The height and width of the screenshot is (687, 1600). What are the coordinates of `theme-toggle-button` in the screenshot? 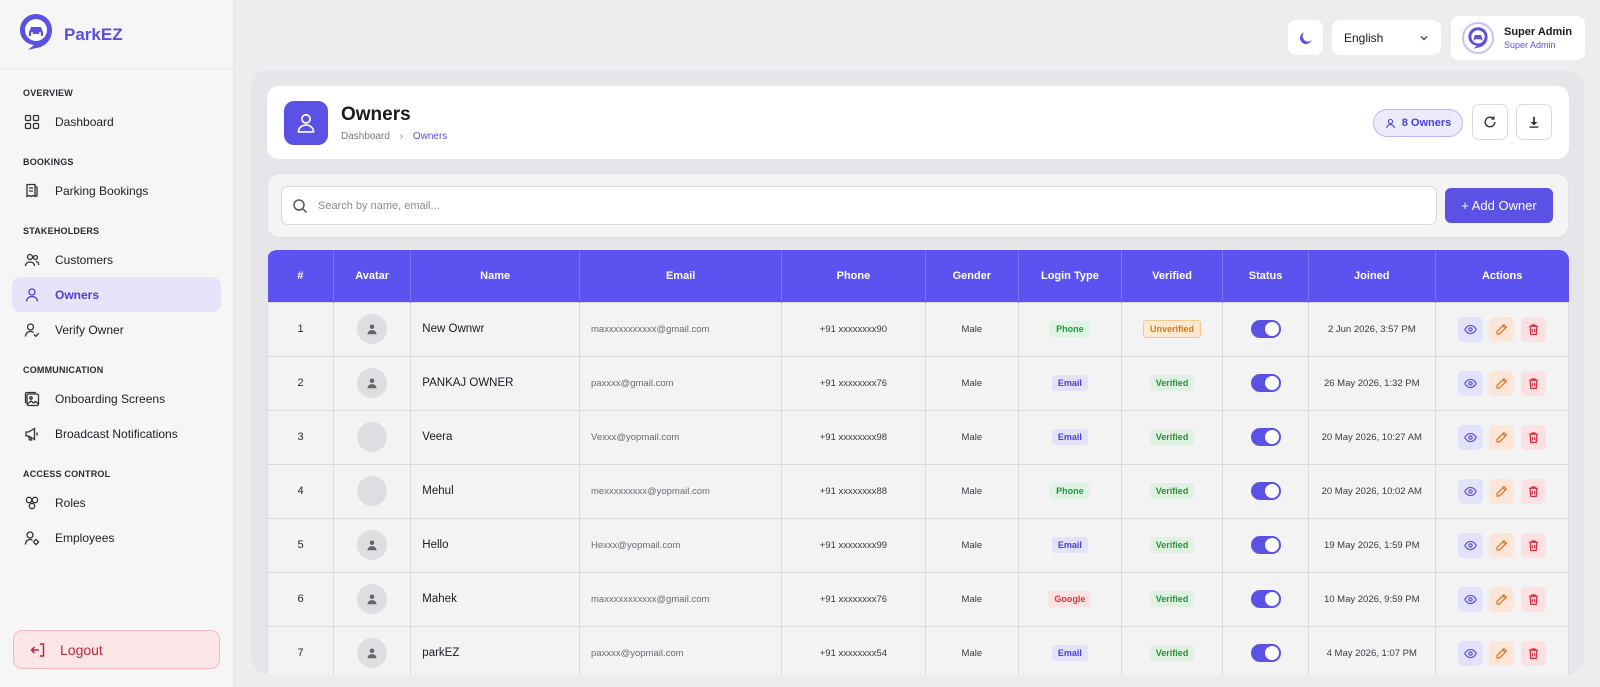 It's located at (1305, 37).